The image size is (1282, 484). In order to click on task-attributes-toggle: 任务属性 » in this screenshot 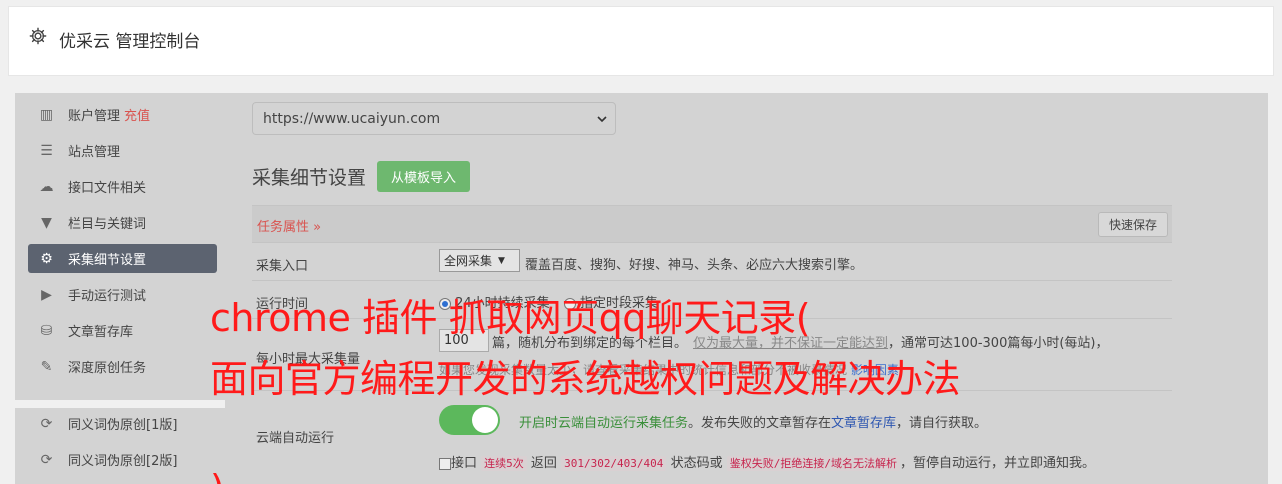, I will do `click(289, 225)`.